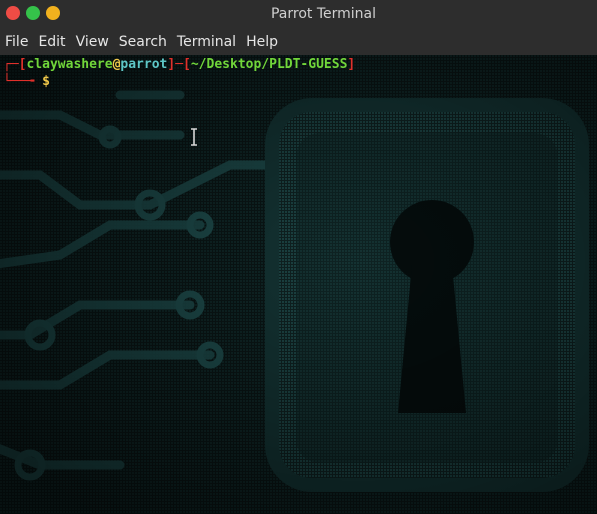 The image size is (597, 514). Describe the element at coordinates (262, 42) in the screenshot. I see `menu-help: Help` at that location.